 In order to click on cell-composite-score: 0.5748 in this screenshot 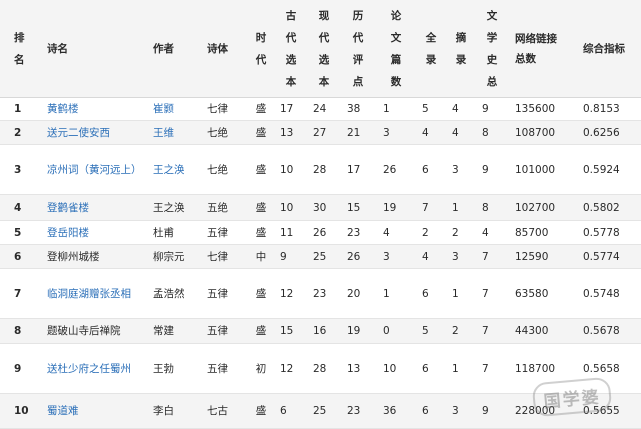, I will do `click(601, 293)`.